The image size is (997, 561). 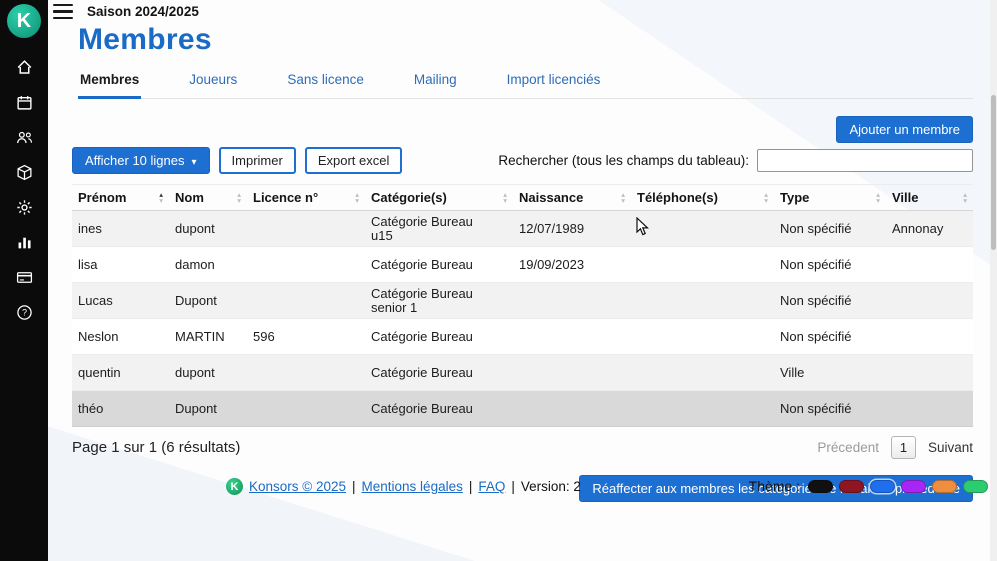 What do you see at coordinates (950, 447) in the screenshot?
I see `next-page-button: Suivant` at bounding box center [950, 447].